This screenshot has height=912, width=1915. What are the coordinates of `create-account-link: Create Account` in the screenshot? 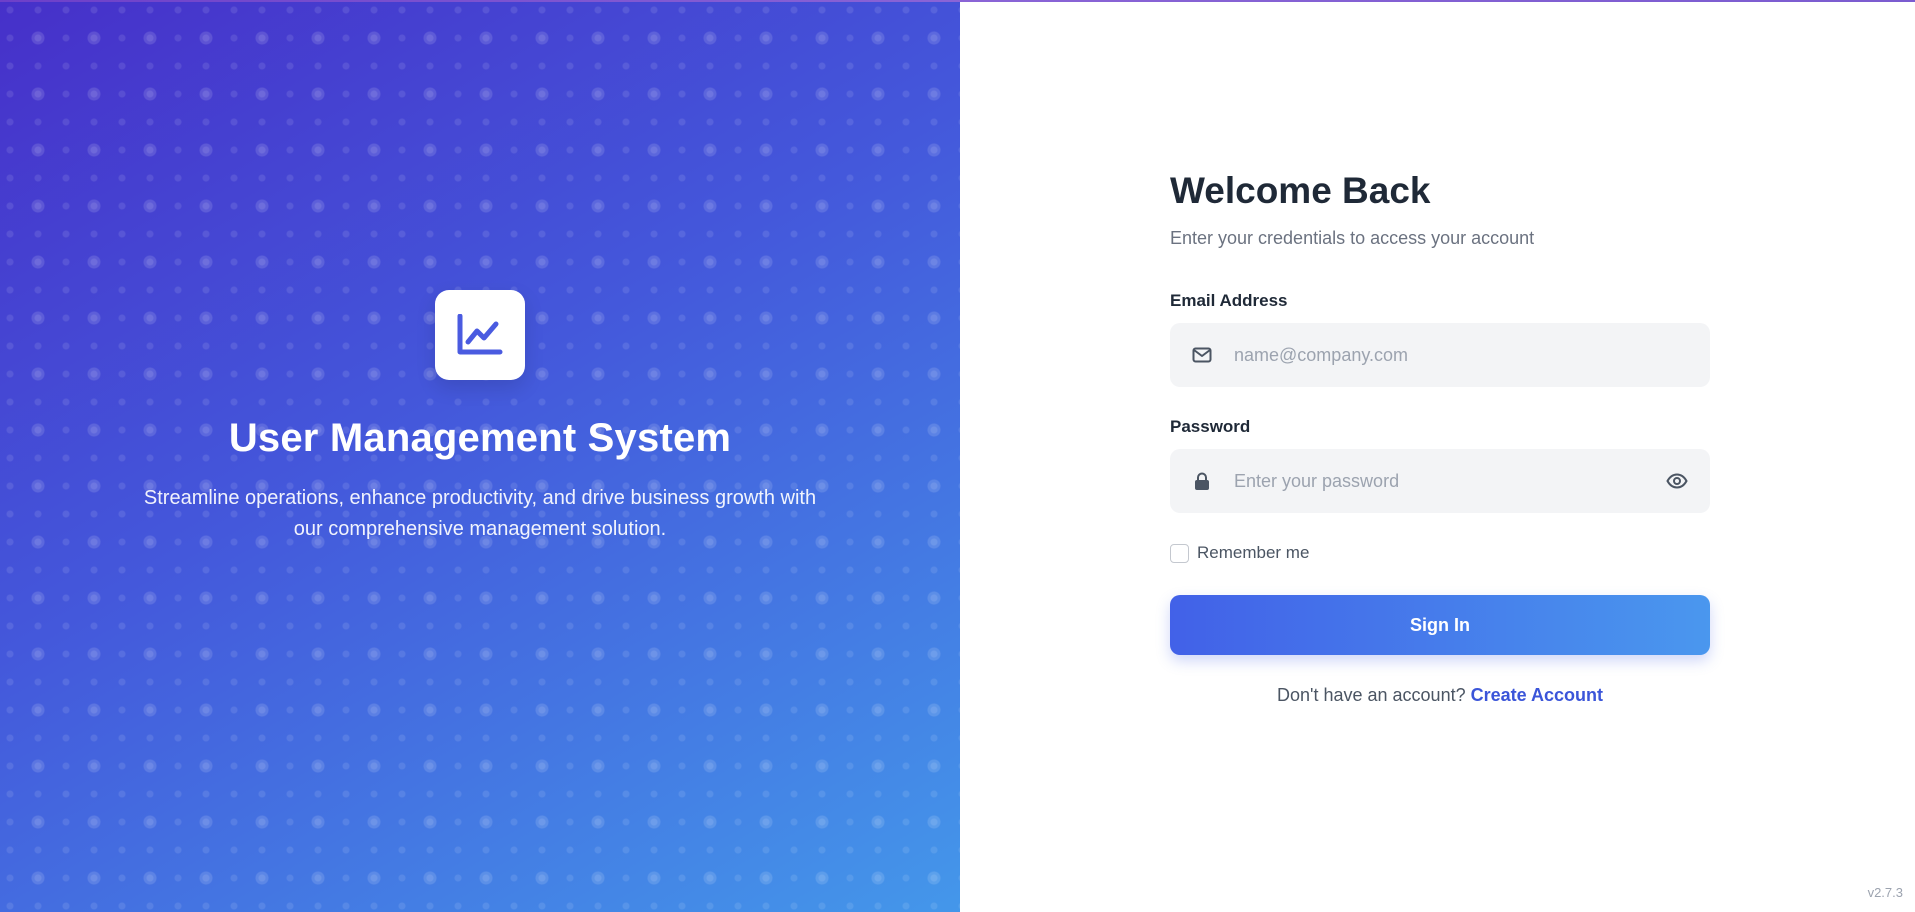 It's located at (1537, 695).